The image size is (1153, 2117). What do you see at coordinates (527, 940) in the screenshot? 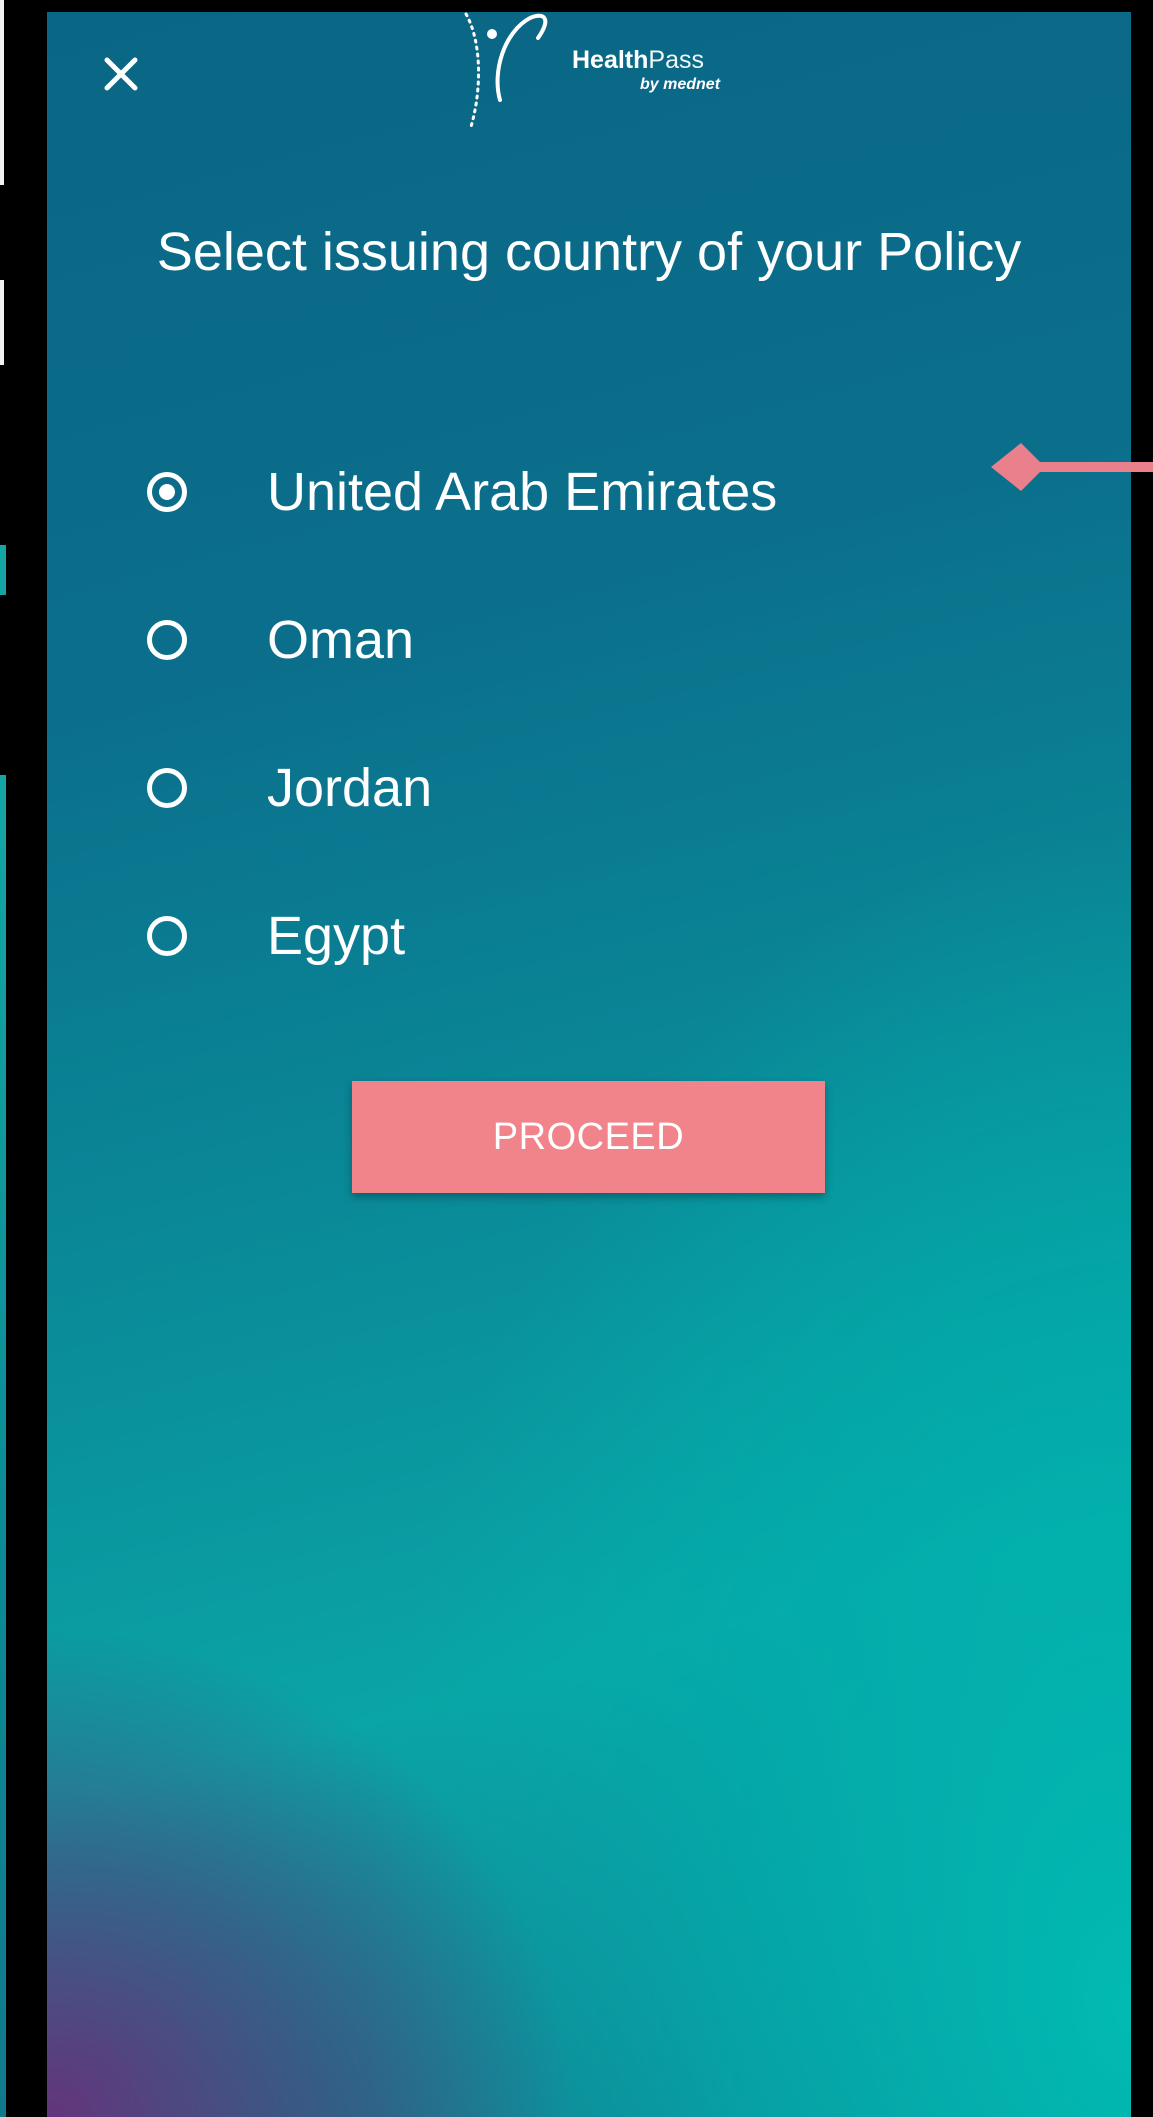
I see `radio-option-egypt: Egypt` at bounding box center [527, 940].